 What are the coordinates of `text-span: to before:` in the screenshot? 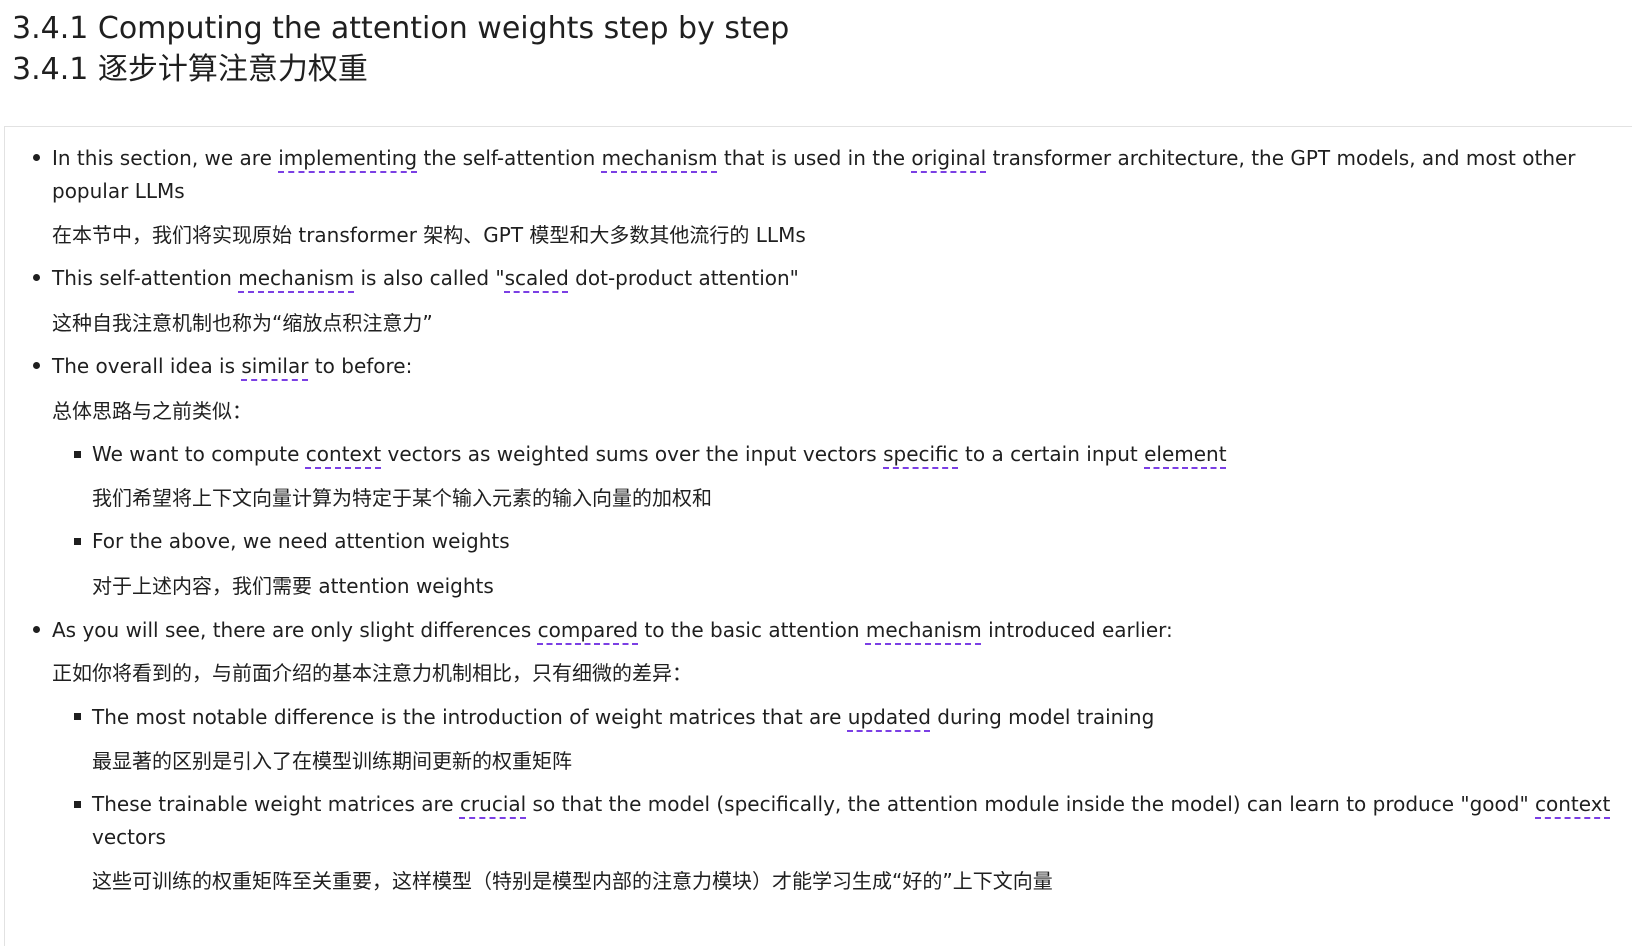 It's located at (360, 366).